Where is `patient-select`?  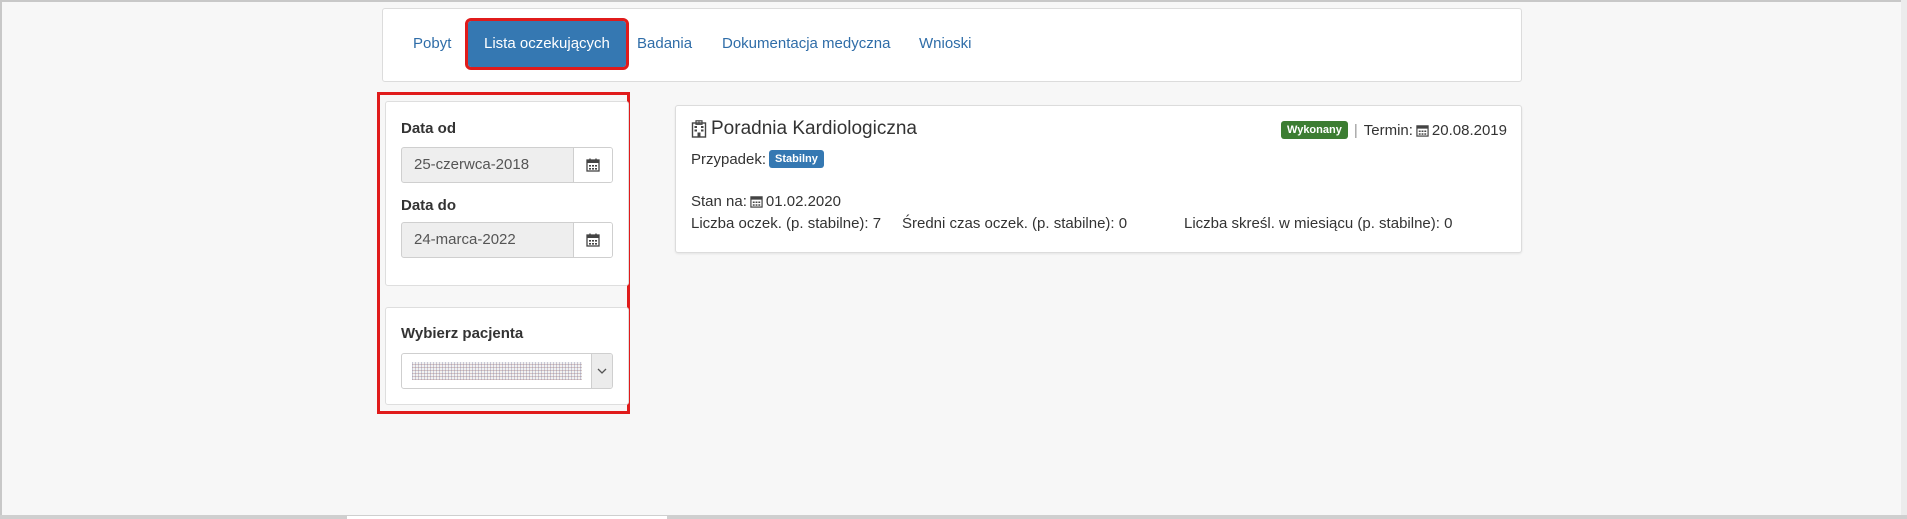 patient-select is located at coordinates (507, 371).